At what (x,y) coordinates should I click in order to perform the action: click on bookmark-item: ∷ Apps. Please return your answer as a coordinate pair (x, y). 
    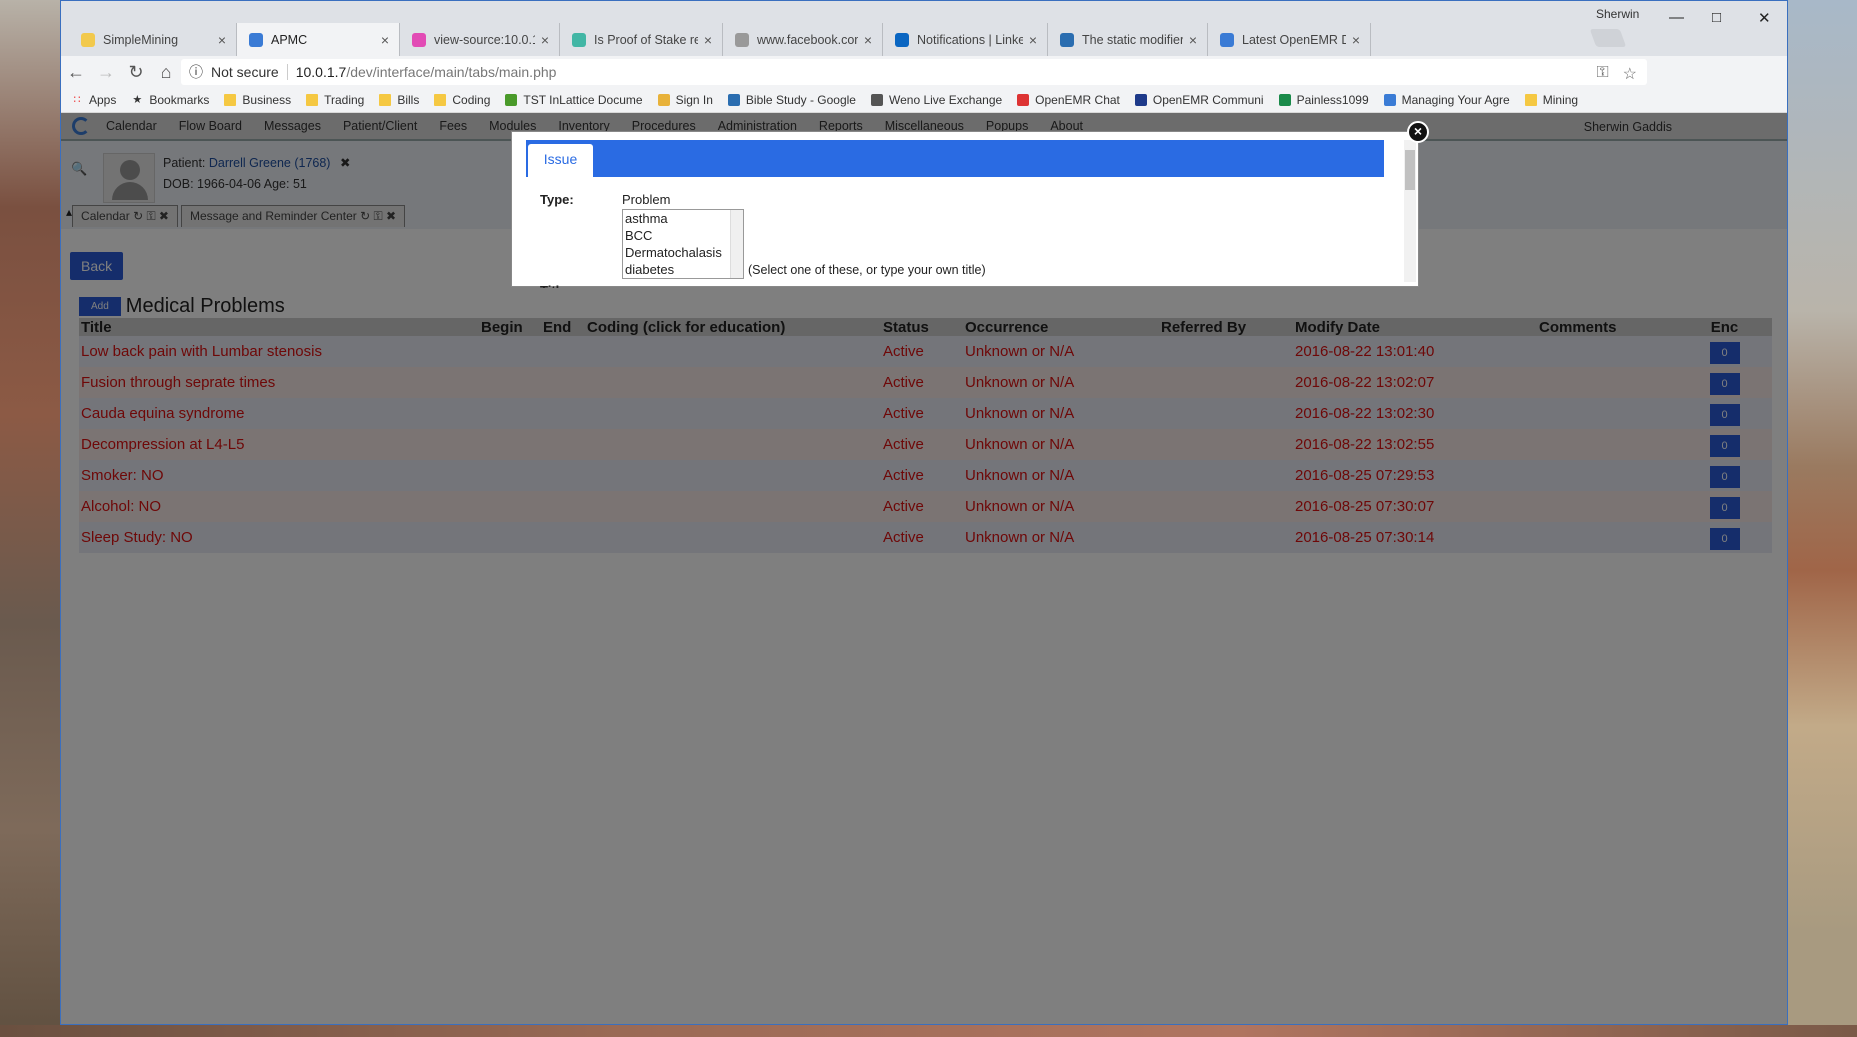
    Looking at the image, I should click on (94, 100).